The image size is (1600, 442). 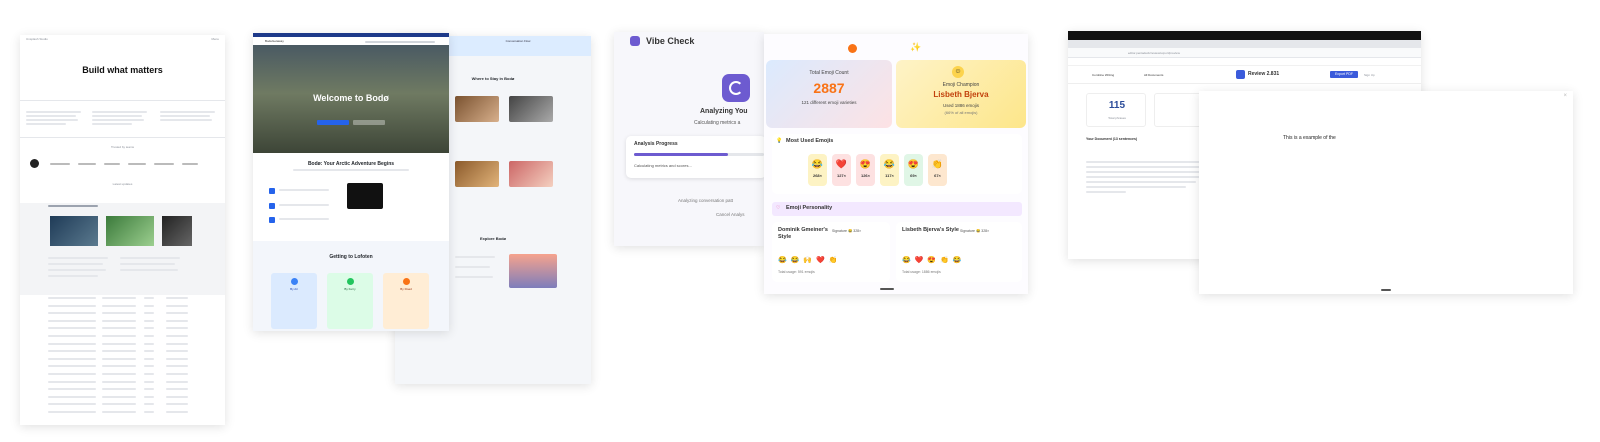 What do you see at coordinates (369, 122) in the screenshot?
I see `hero-secondary-button` at bounding box center [369, 122].